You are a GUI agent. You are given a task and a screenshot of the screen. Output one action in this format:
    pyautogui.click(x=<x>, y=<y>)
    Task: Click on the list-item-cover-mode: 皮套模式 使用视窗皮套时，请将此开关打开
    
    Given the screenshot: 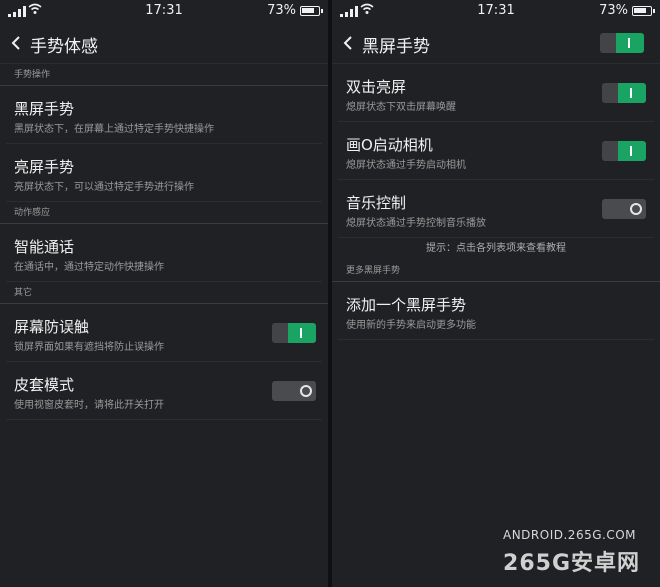 What is the action you would take?
    pyautogui.click(x=164, y=391)
    